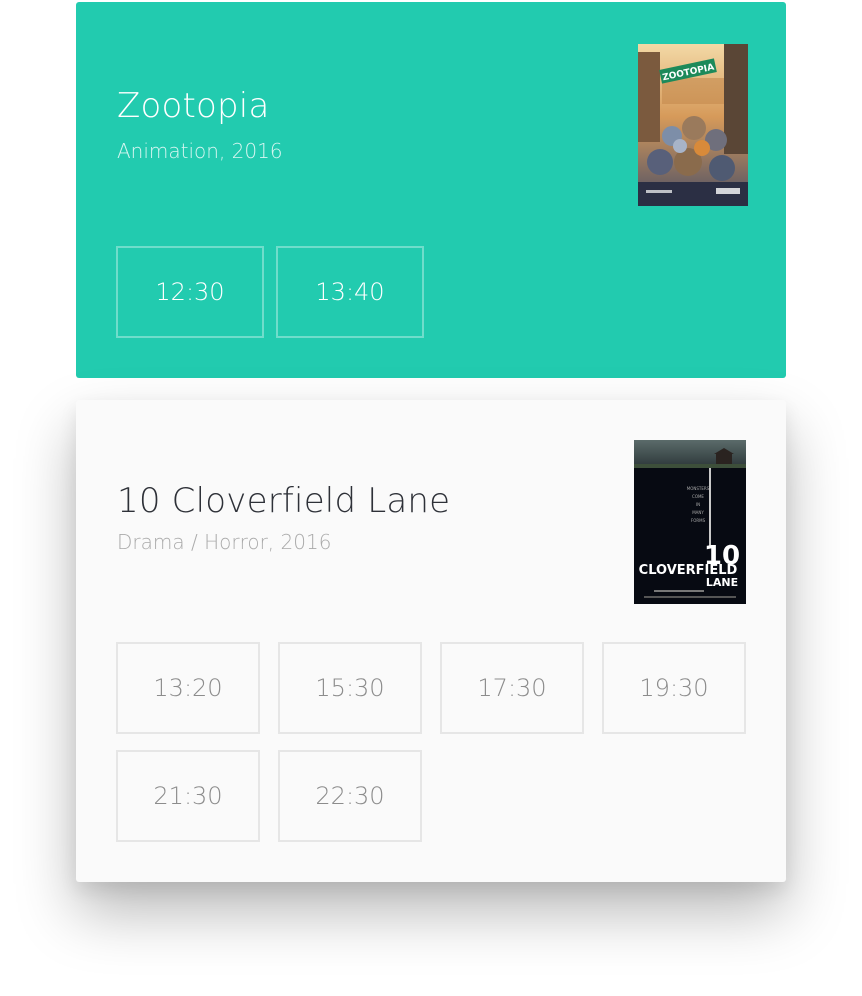 This screenshot has height=996, width=862. What do you see at coordinates (350, 292) in the screenshot?
I see `showtime-button: 13:40` at bounding box center [350, 292].